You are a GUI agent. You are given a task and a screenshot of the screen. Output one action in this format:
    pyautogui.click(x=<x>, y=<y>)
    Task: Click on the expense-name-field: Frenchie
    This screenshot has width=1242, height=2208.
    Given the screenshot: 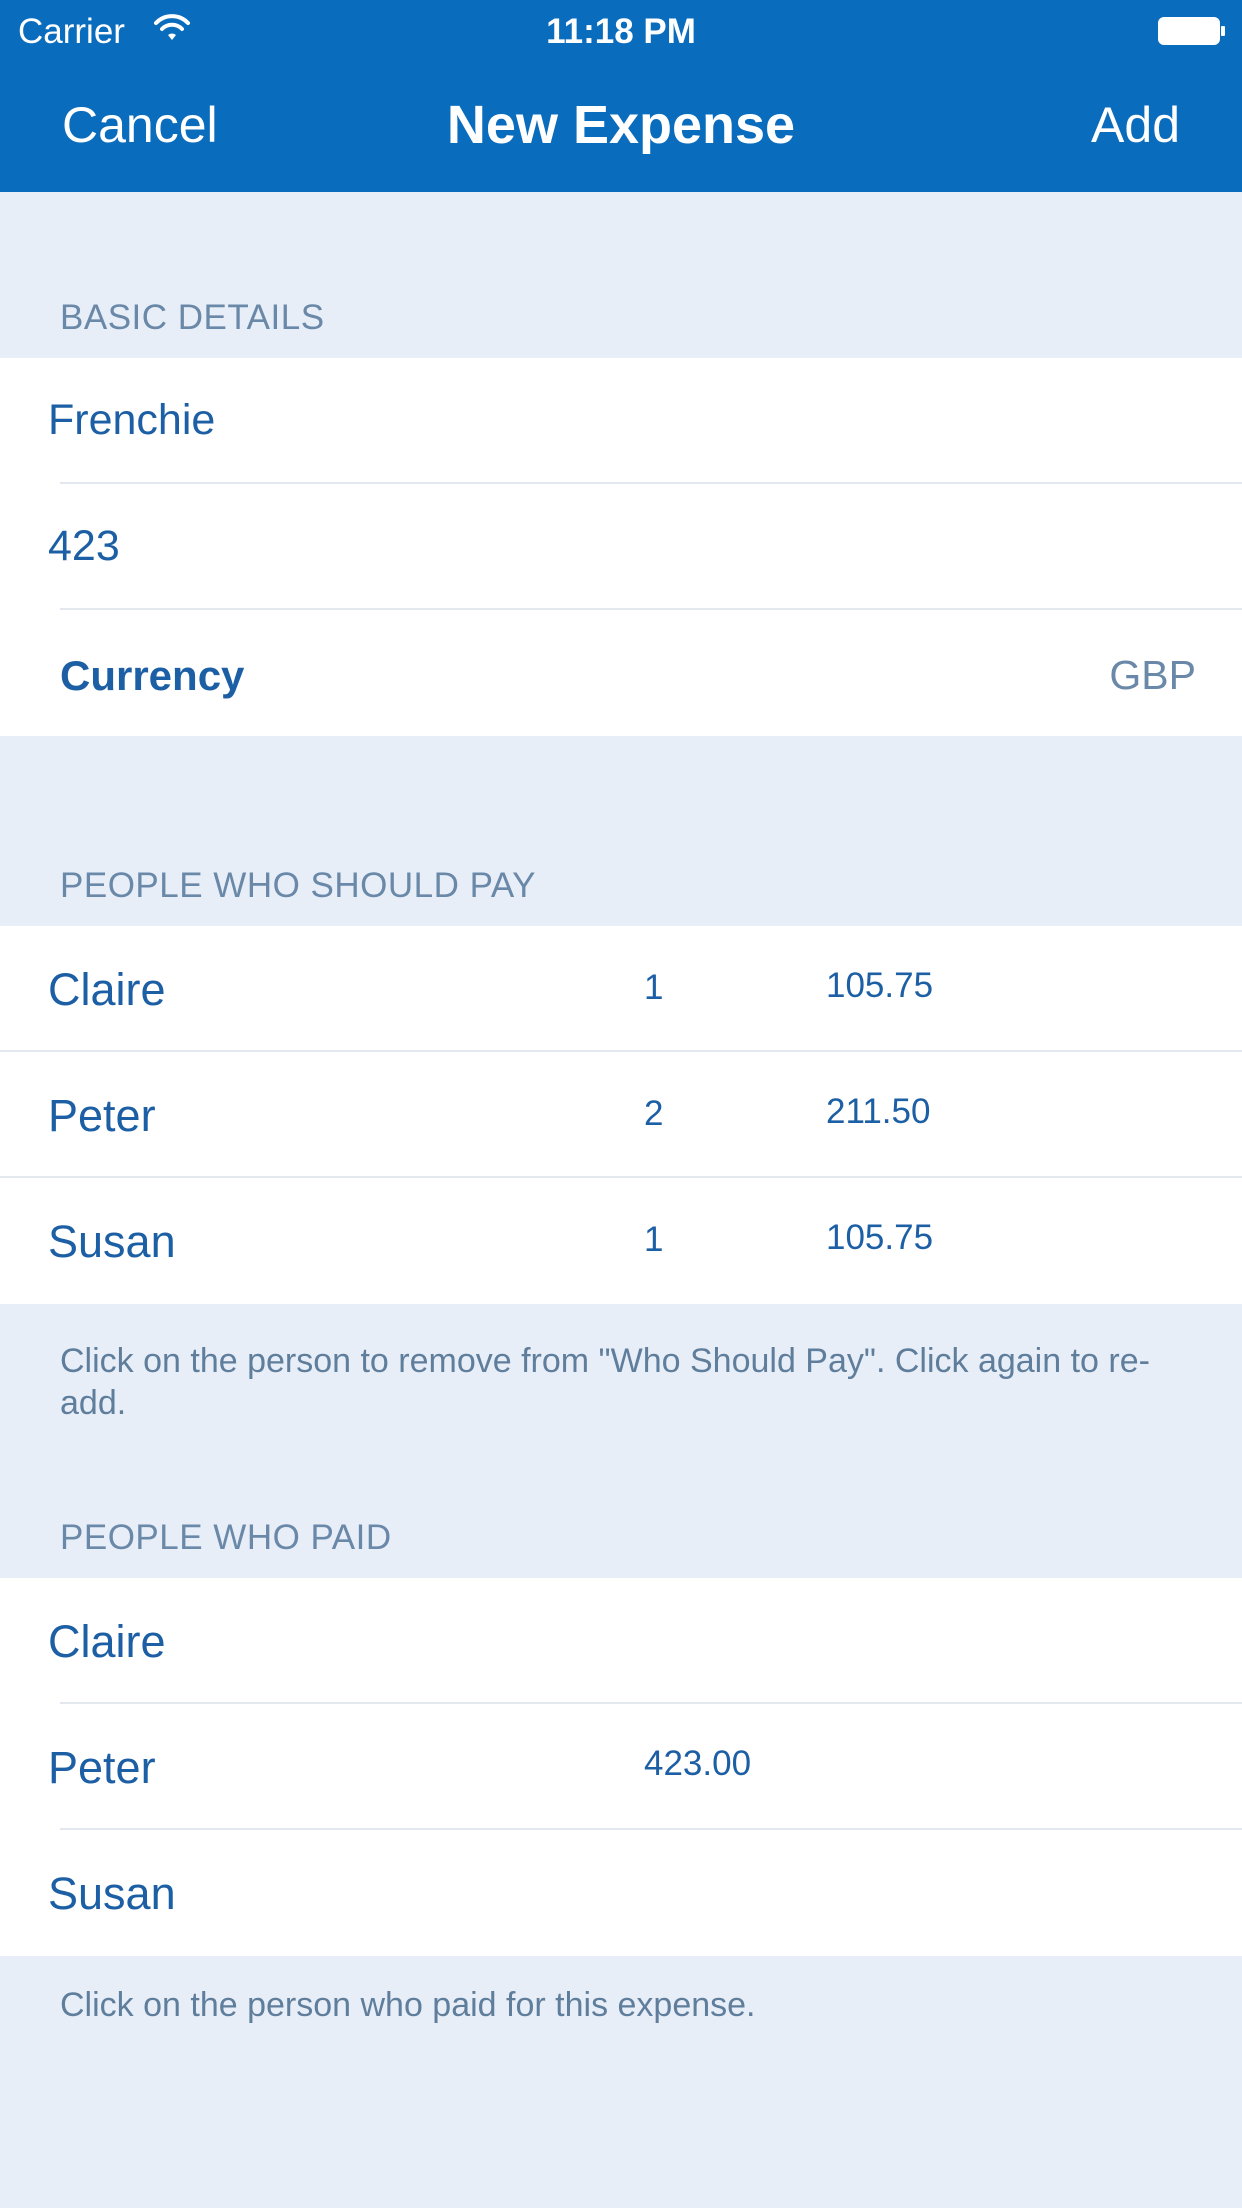 What is the action you would take?
    pyautogui.click(x=621, y=421)
    